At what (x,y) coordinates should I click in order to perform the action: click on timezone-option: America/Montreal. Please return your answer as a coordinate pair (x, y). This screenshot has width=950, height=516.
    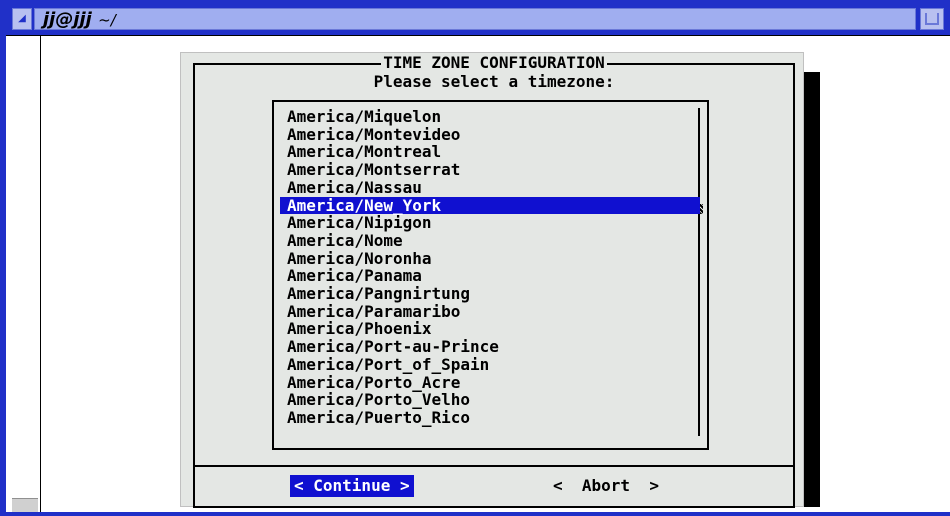
    Looking at the image, I should click on (490, 152).